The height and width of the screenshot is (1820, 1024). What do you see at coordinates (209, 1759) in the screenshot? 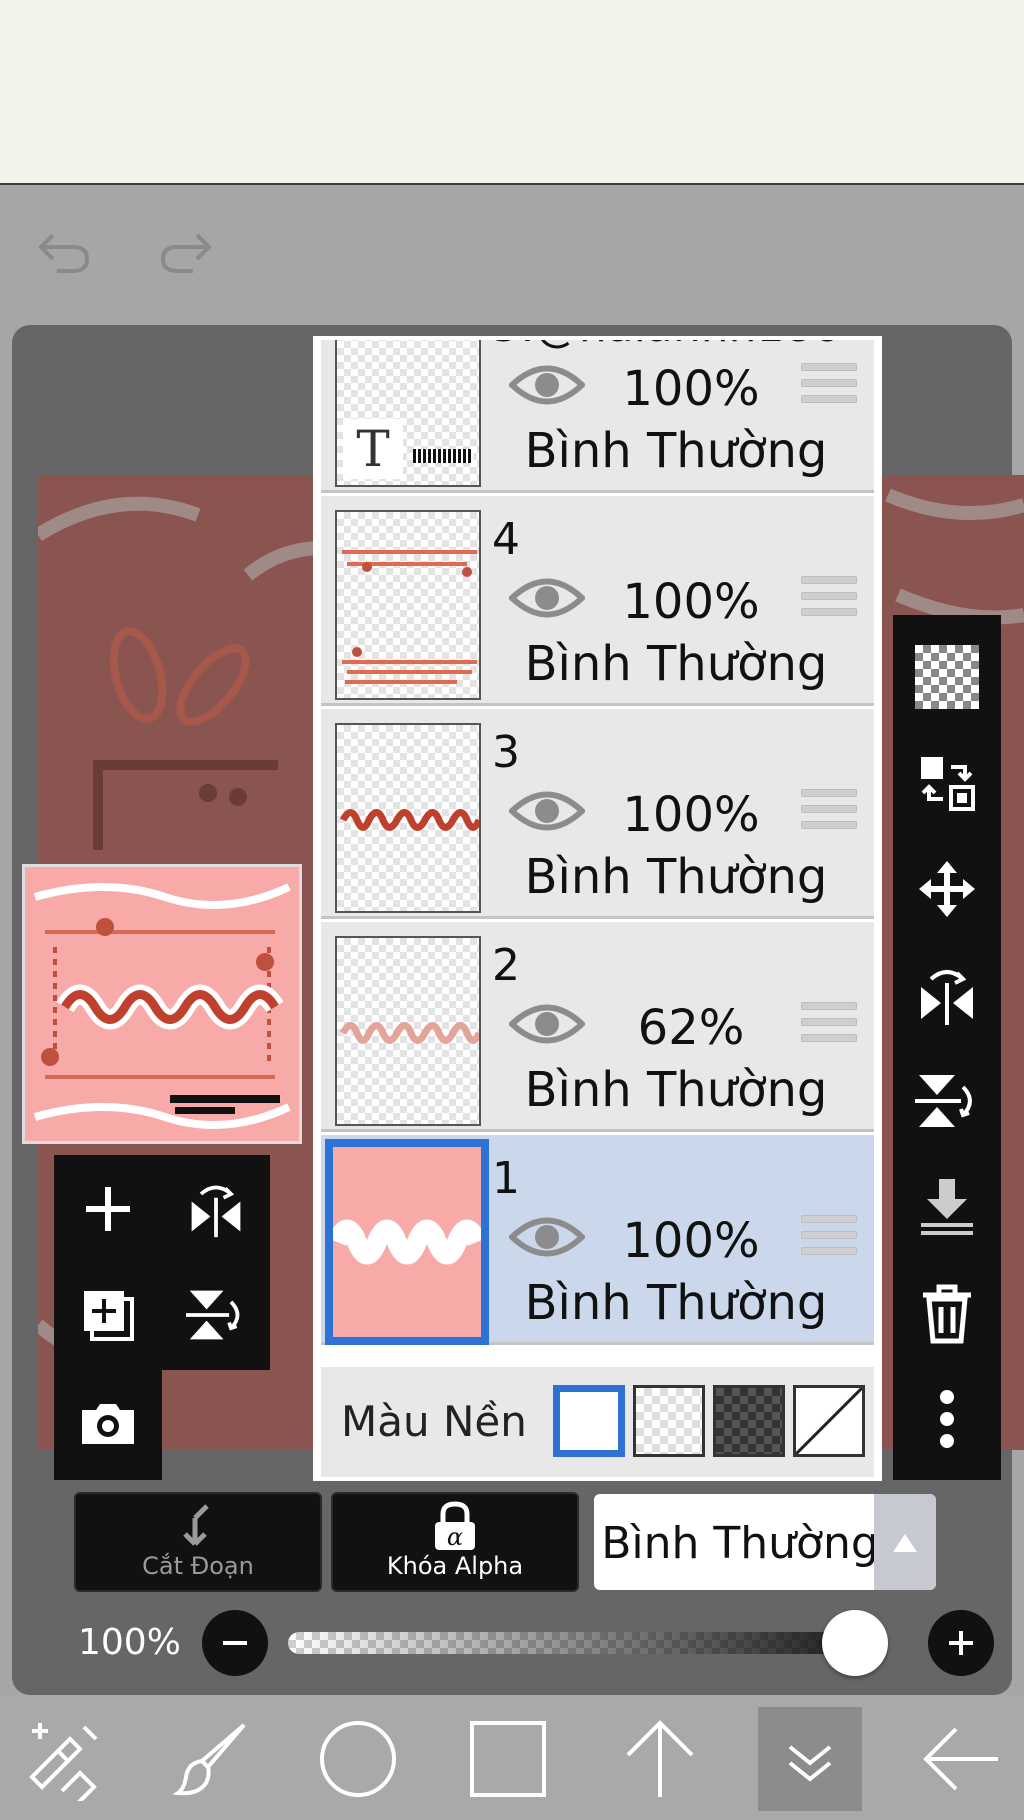
I see `brush-tool-icon` at bounding box center [209, 1759].